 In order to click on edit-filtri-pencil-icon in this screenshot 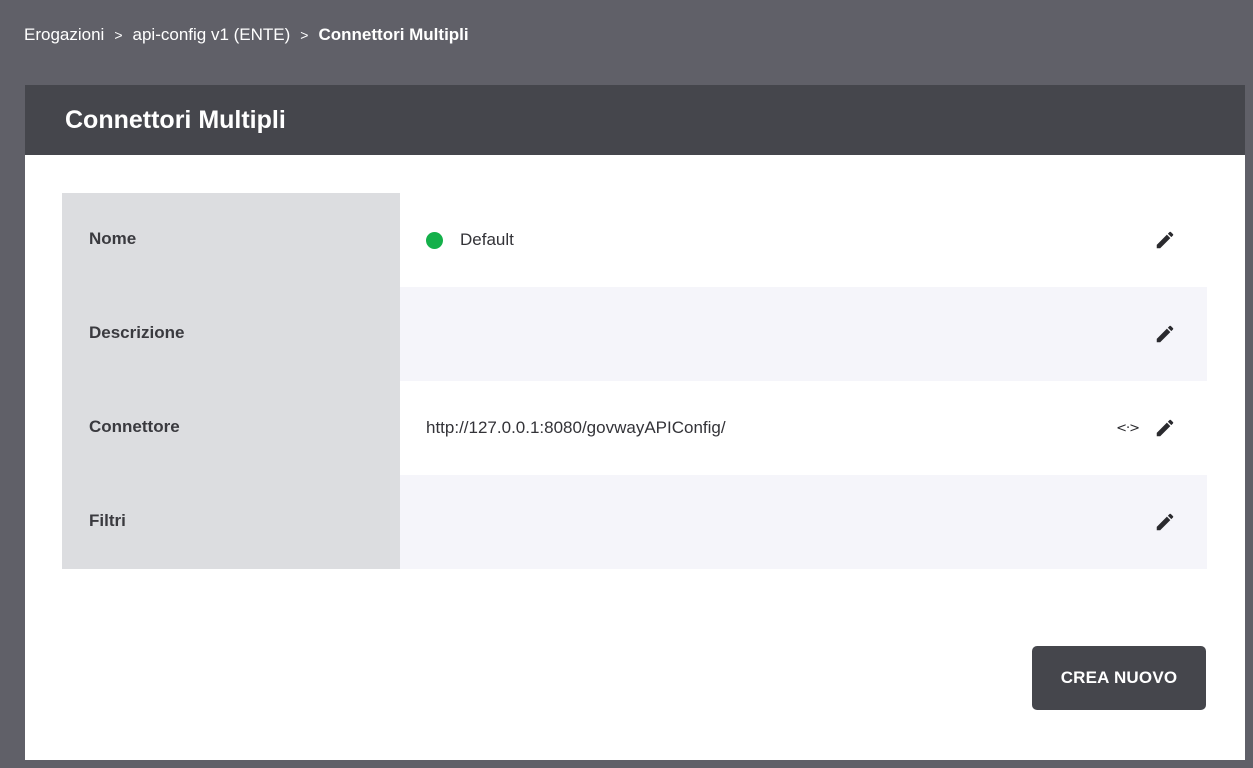, I will do `click(1165, 522)`.